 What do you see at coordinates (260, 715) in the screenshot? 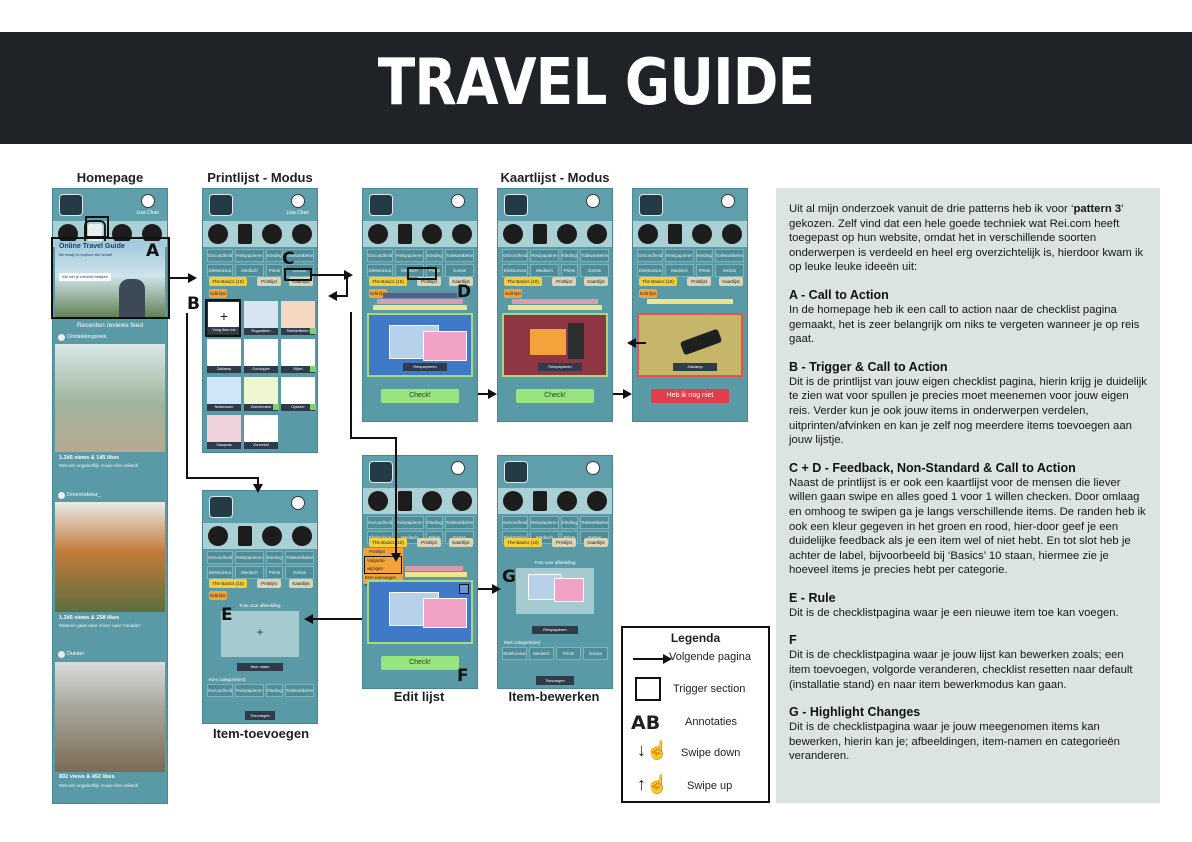
I see `add-item-submit-button: Toevoegen` at bounding box center [260, 715].